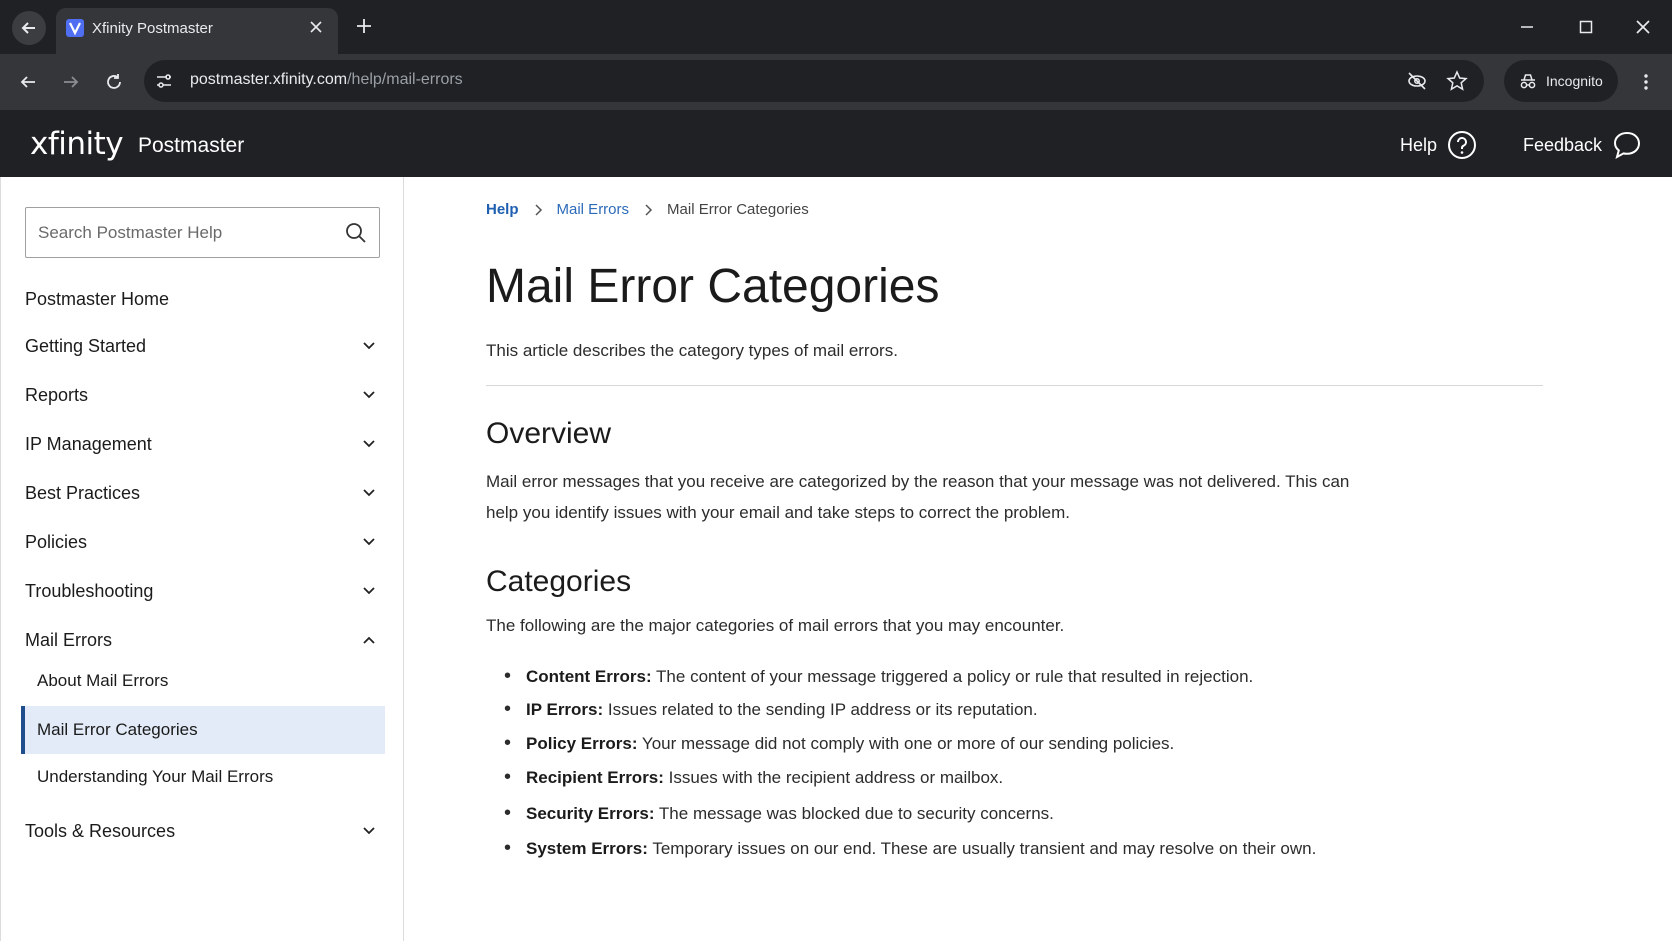 This screenshot has height=941, width=1672. What do you see at coordinates (814, 81) in the screenshot?
I see `address-bar: postmaster.xfinity.com/help/mail-errors` at bounding box center [814, 81].